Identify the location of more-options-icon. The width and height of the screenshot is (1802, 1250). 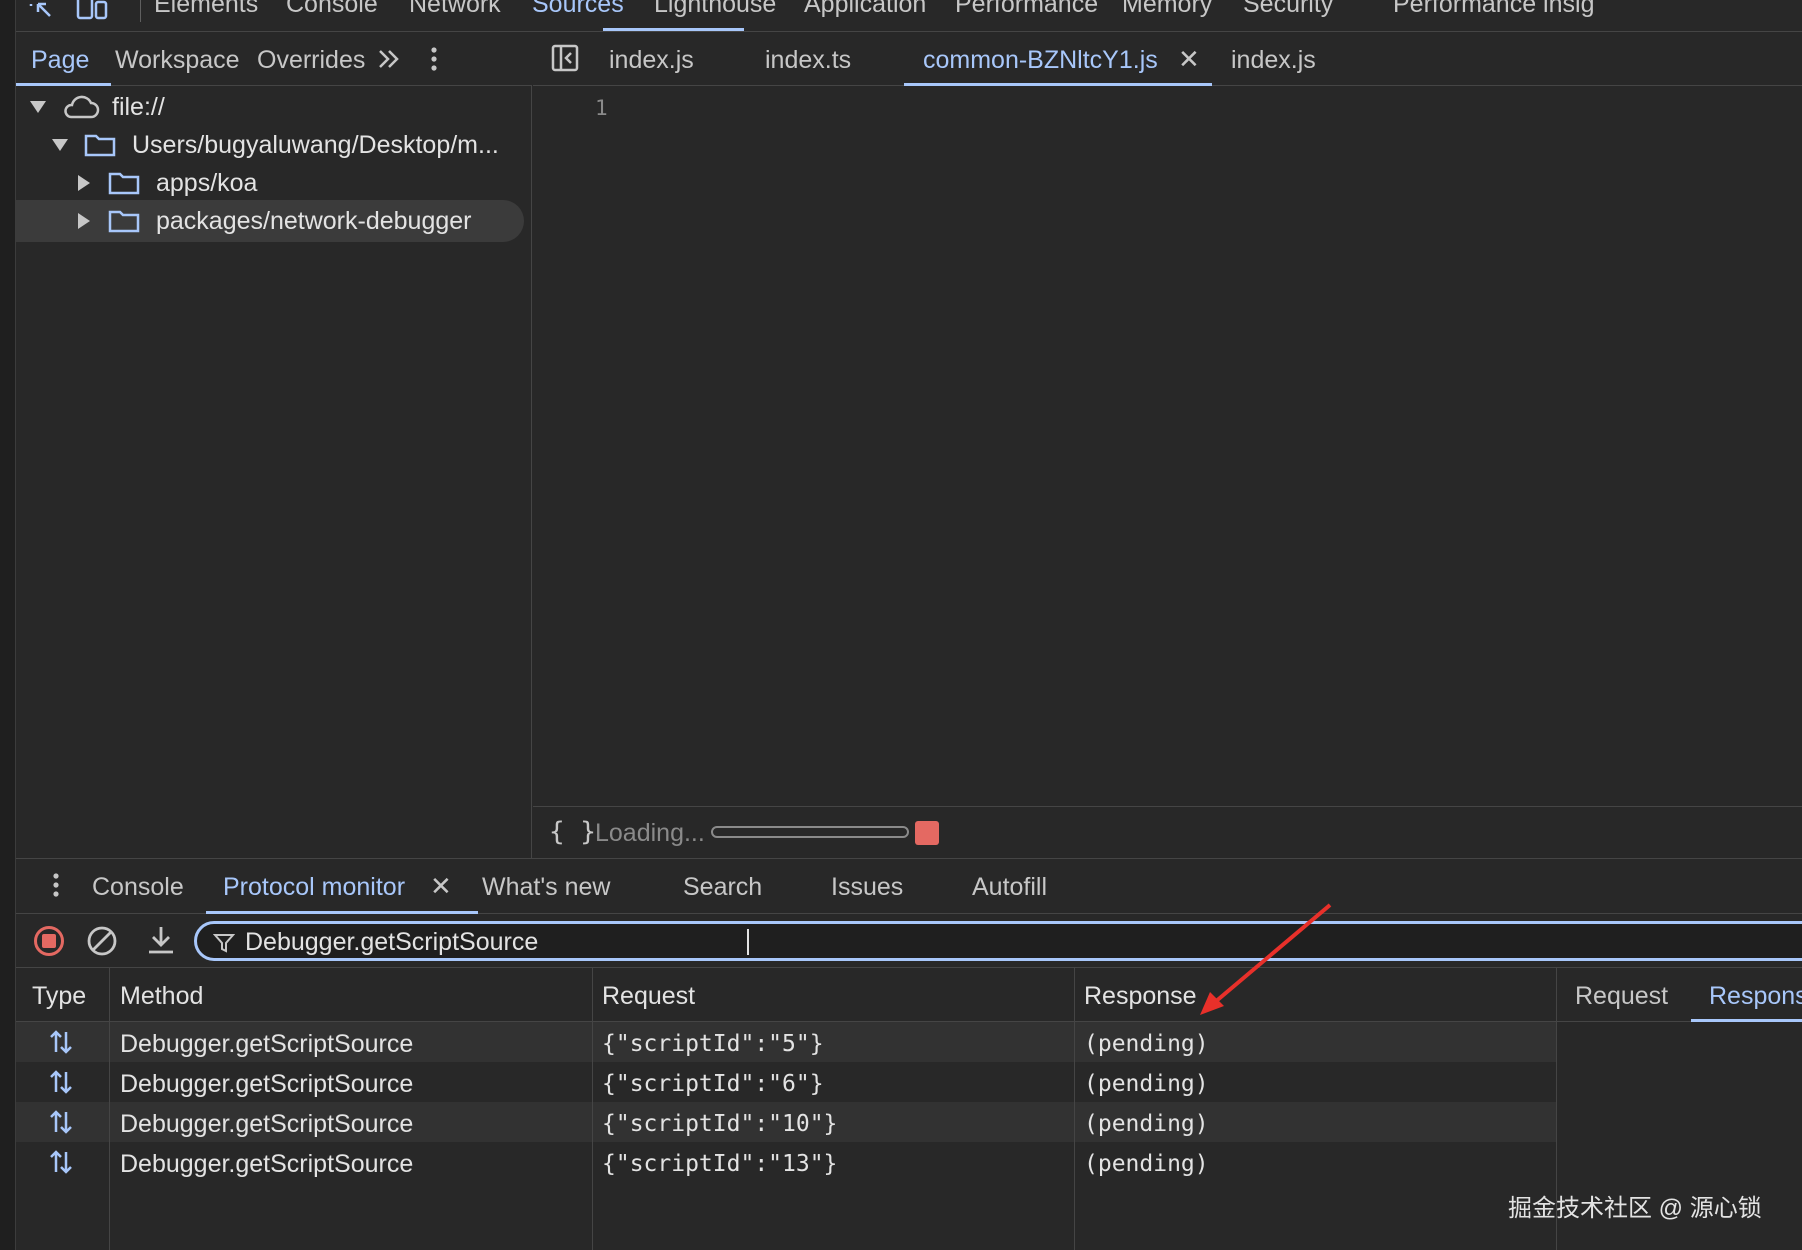
(434, 62).